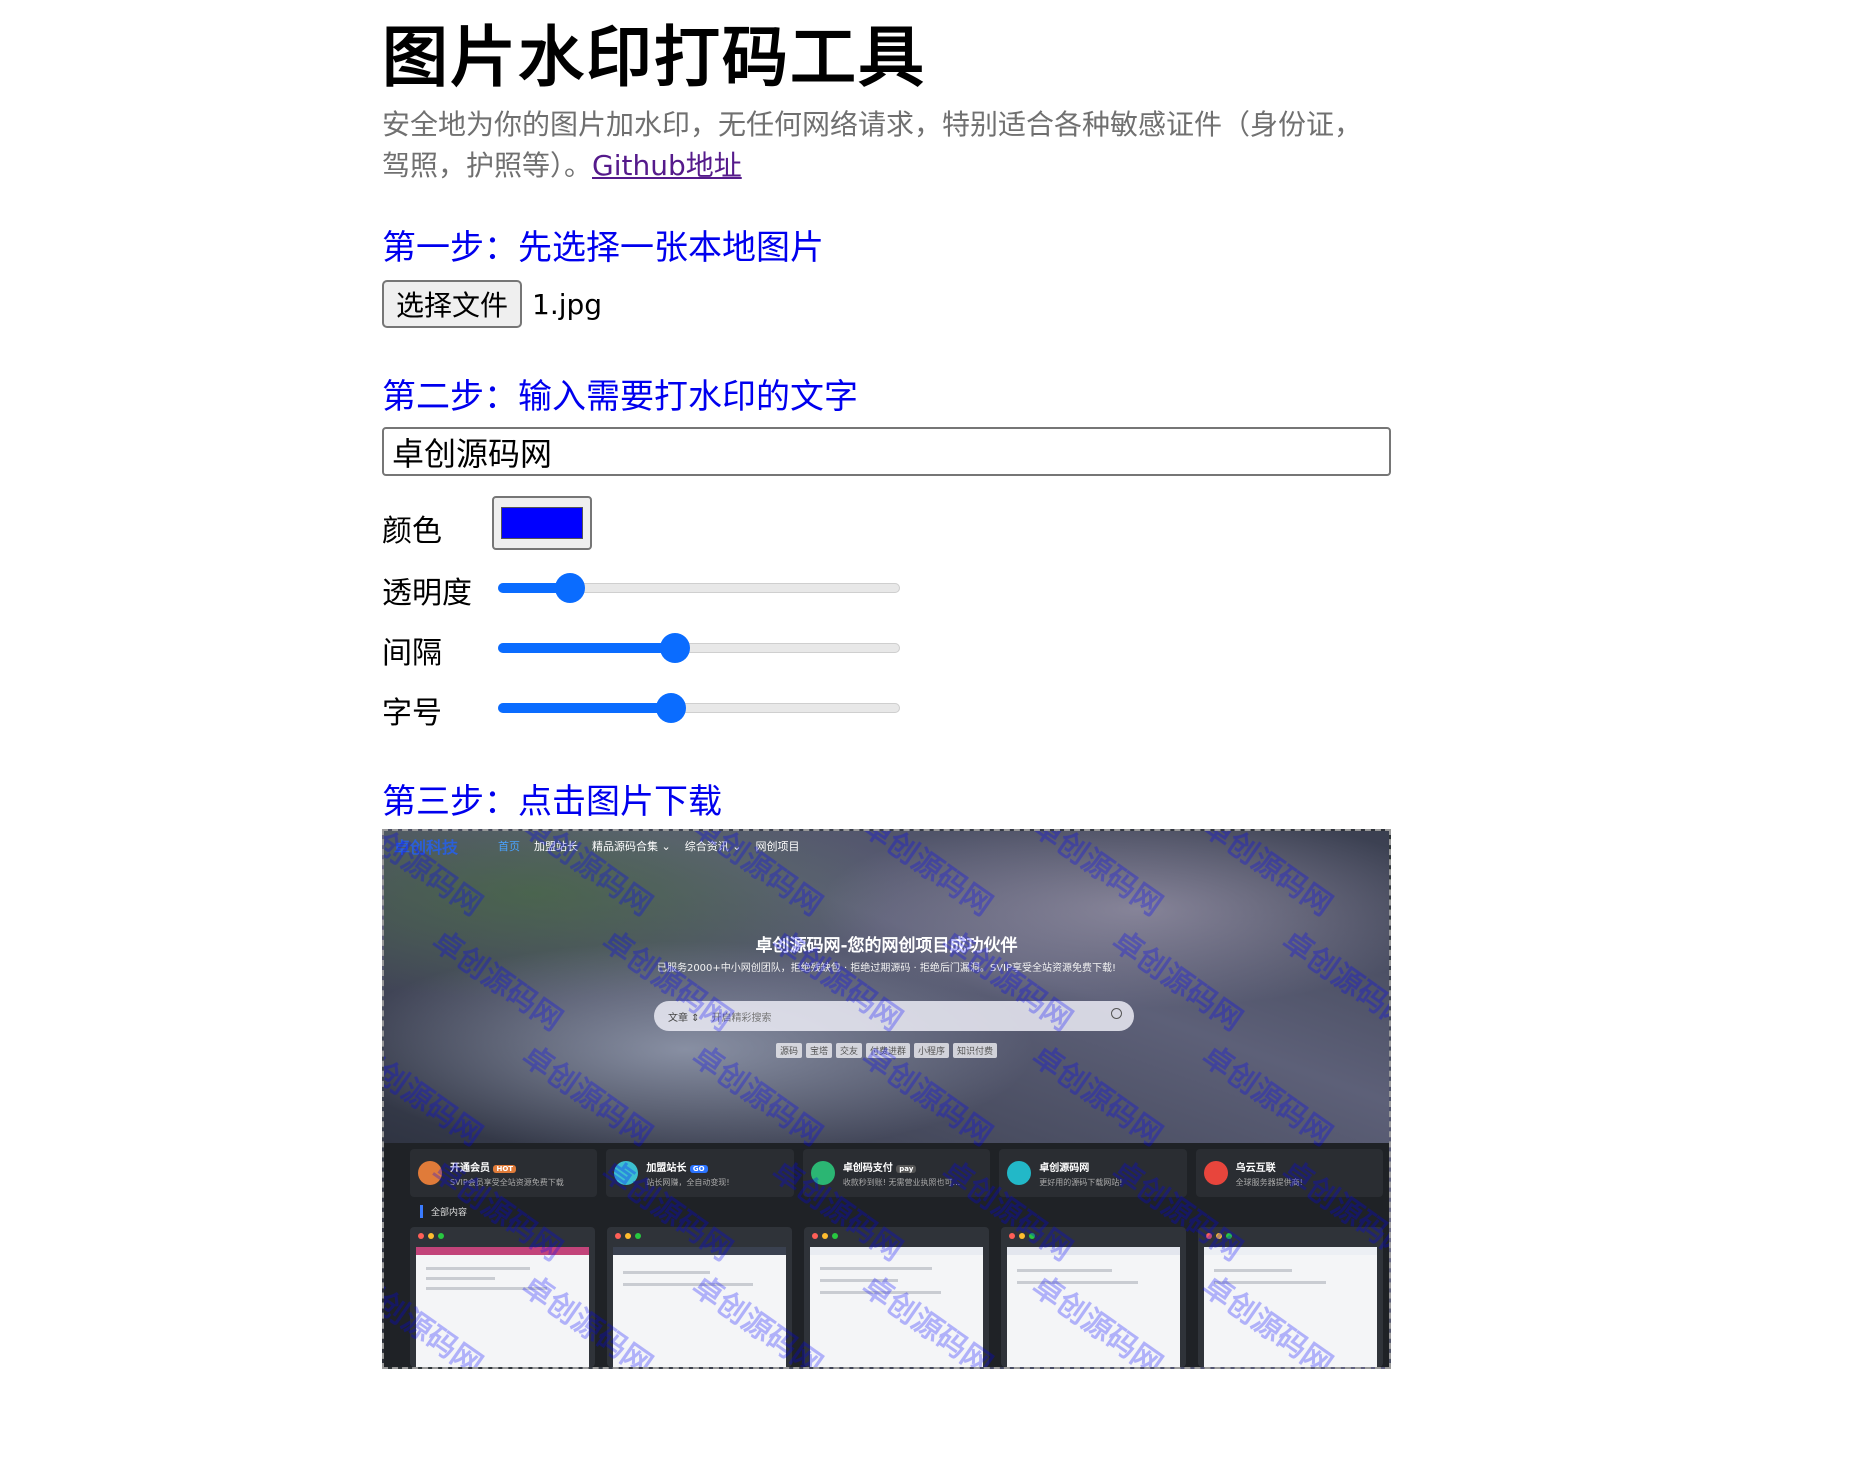 Image resolution: width=1874 pixels, height=1464 pixels. Describe the element at coordinates (1269, 1182) in the screenshot. I see `card-subtitle: 全球服务器提供商!` at that location.